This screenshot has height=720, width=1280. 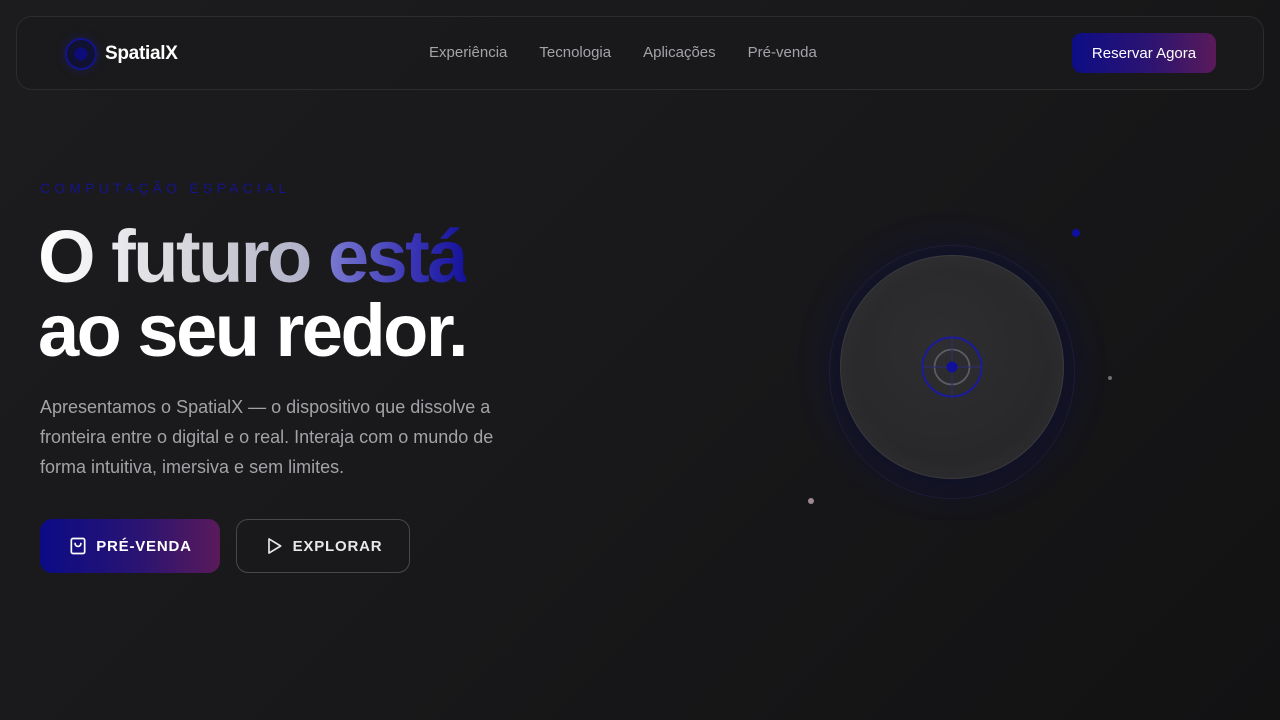 I want to click on headline-line-1: O futuro está, so click(x=253, y=257).